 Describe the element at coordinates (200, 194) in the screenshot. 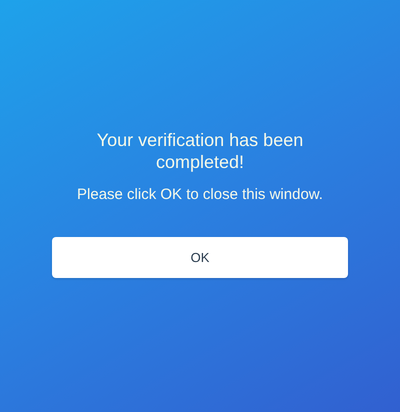

I see `message-text: Please click OK to close this window.` at that location.